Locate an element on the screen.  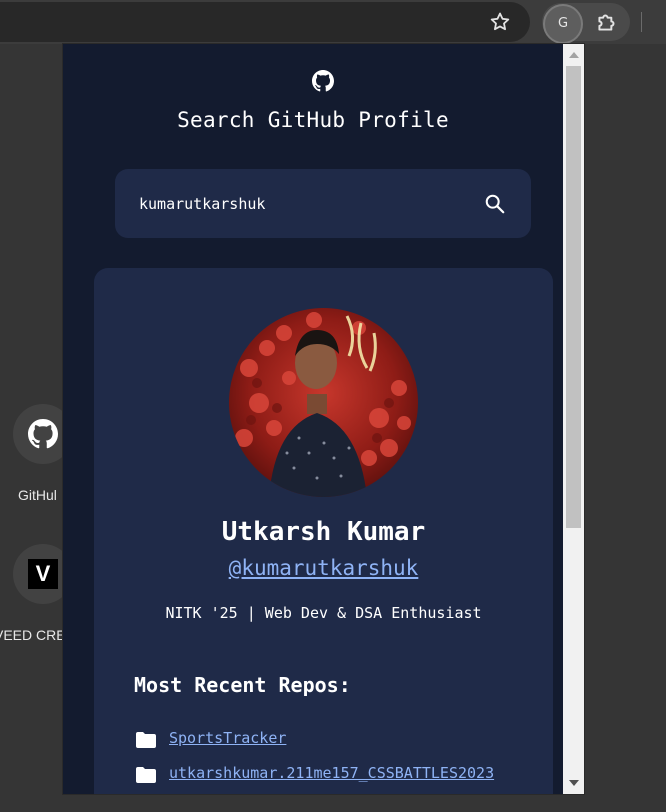
popup-scrollbar is located at coordinates (573, 419).